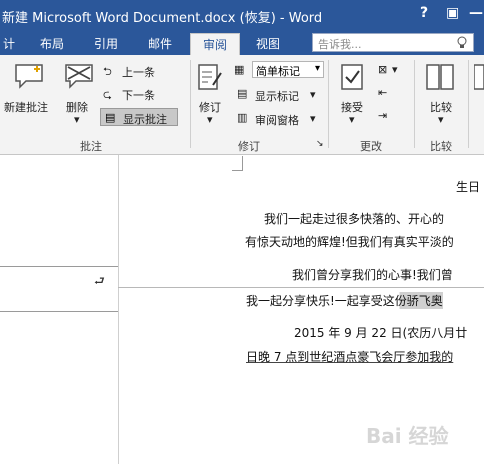 Image resolution: width=484 pixels, height=464 pixels. I want to click on review-pane-button: 审阅窗格, so click(277, 120).